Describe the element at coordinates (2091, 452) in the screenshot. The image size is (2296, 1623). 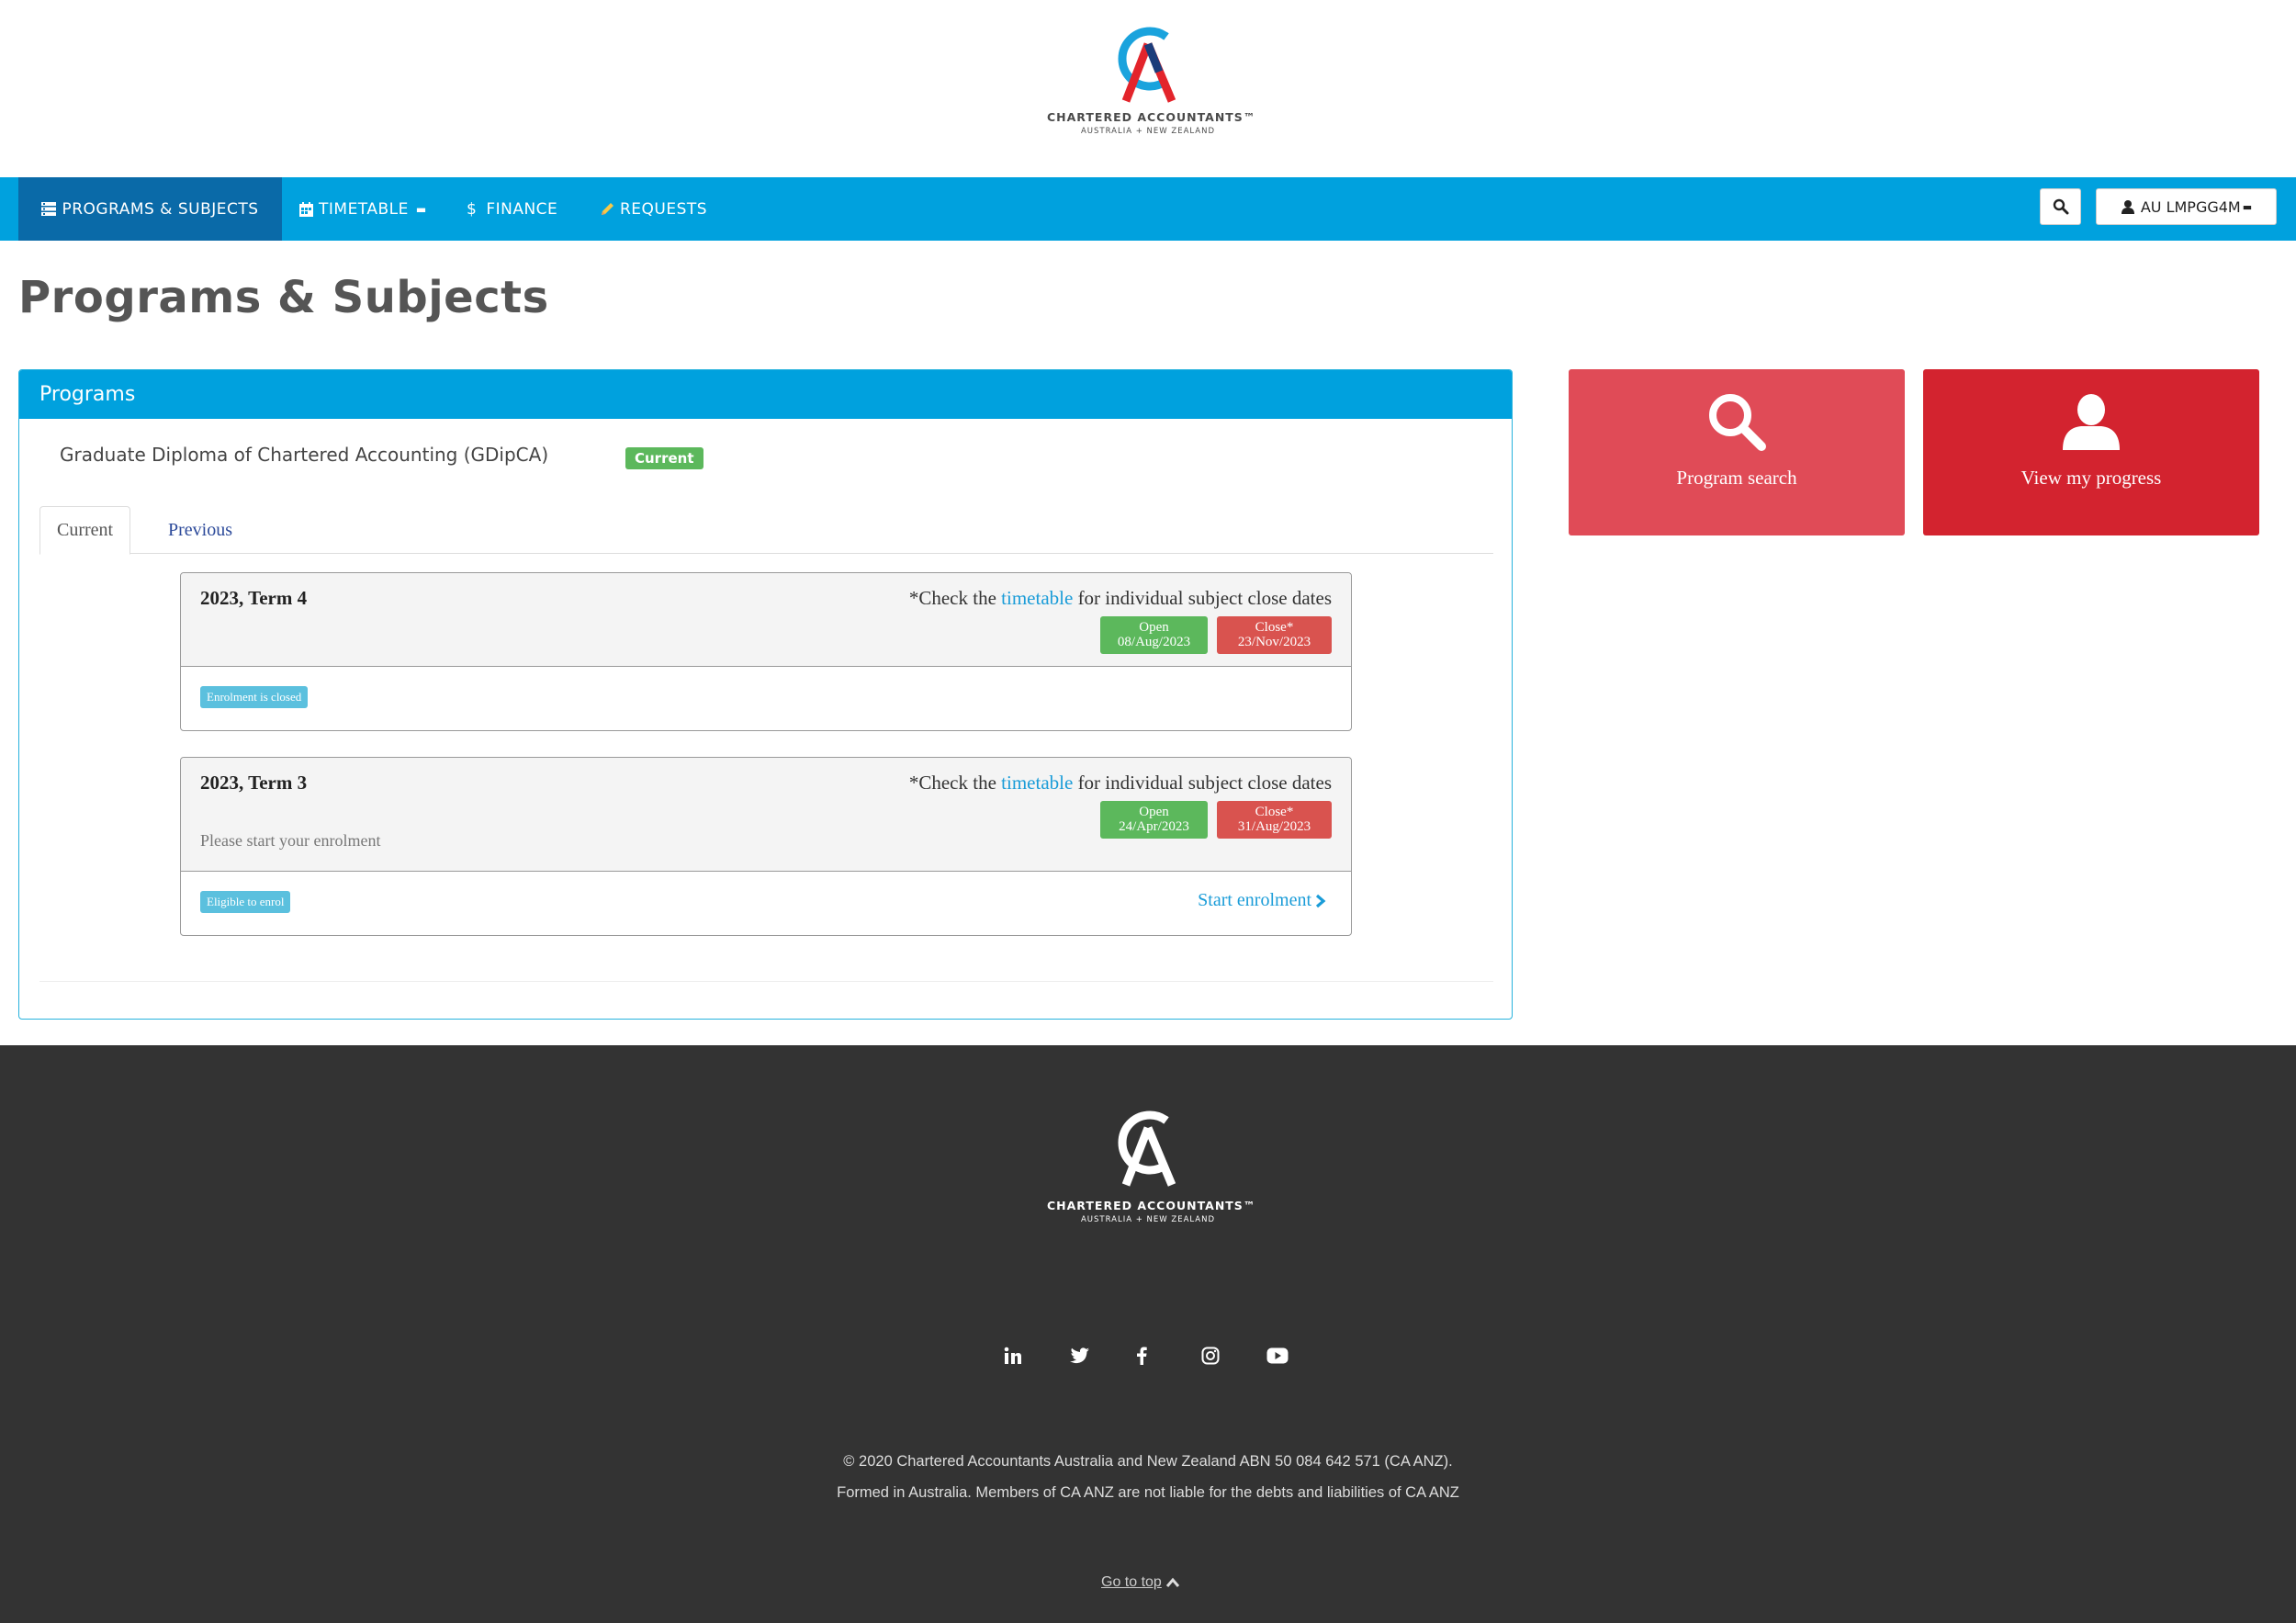
I see `view-my-progress-tile: View my progress` at that location.